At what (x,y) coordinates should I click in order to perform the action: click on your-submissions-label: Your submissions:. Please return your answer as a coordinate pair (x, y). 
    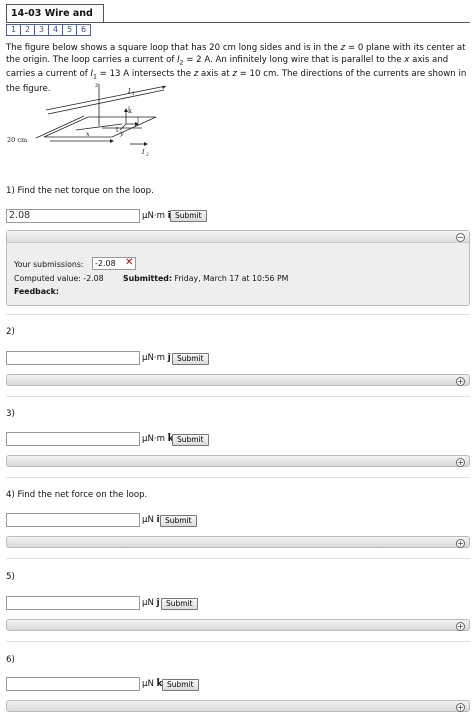
    Looking at the image, I should click on (49, 264).